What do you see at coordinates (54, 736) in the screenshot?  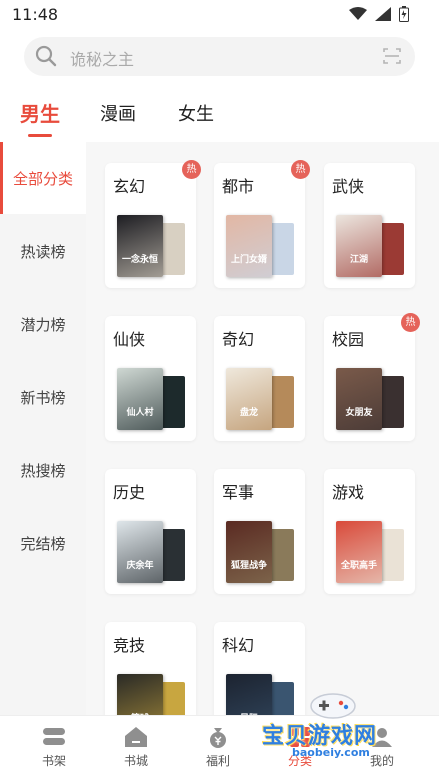 I see `bookshelf-icon` at bounding box center [54, 736].